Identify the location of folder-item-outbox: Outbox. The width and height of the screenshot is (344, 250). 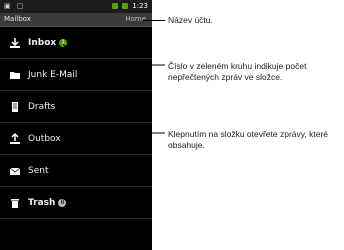
(76, 139).